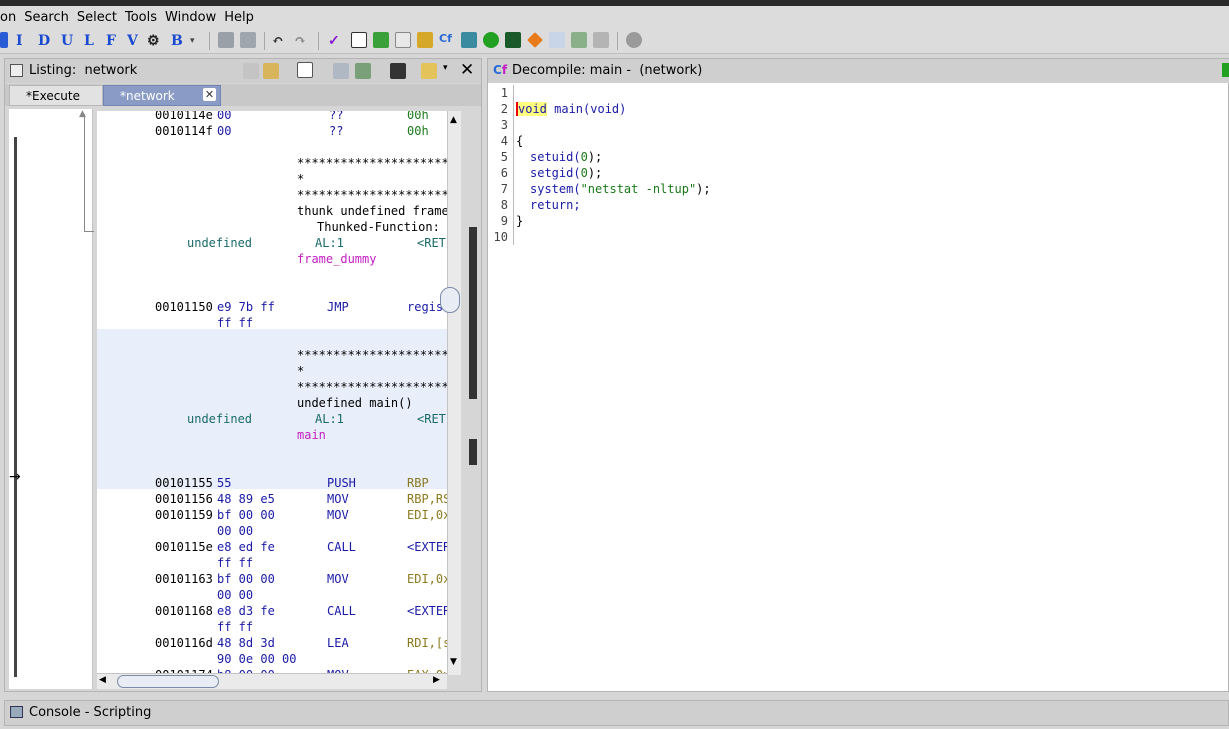 This screenshot has width=1229, height=729. What do you see at coordinates (56, 95) in the screenshot?
I see `tab-execute: *Execute` at bounding box center [56, 95].